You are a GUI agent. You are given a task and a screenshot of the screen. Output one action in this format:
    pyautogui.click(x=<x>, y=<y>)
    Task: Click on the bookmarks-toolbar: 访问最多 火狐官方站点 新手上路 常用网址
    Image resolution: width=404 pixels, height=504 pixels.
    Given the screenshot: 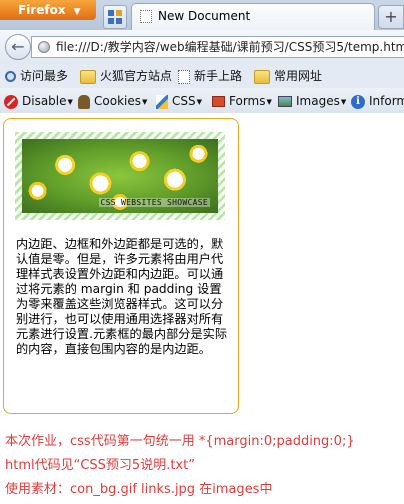 What is the action you would take?
    pyautogui.click(x=202, y=76)
    